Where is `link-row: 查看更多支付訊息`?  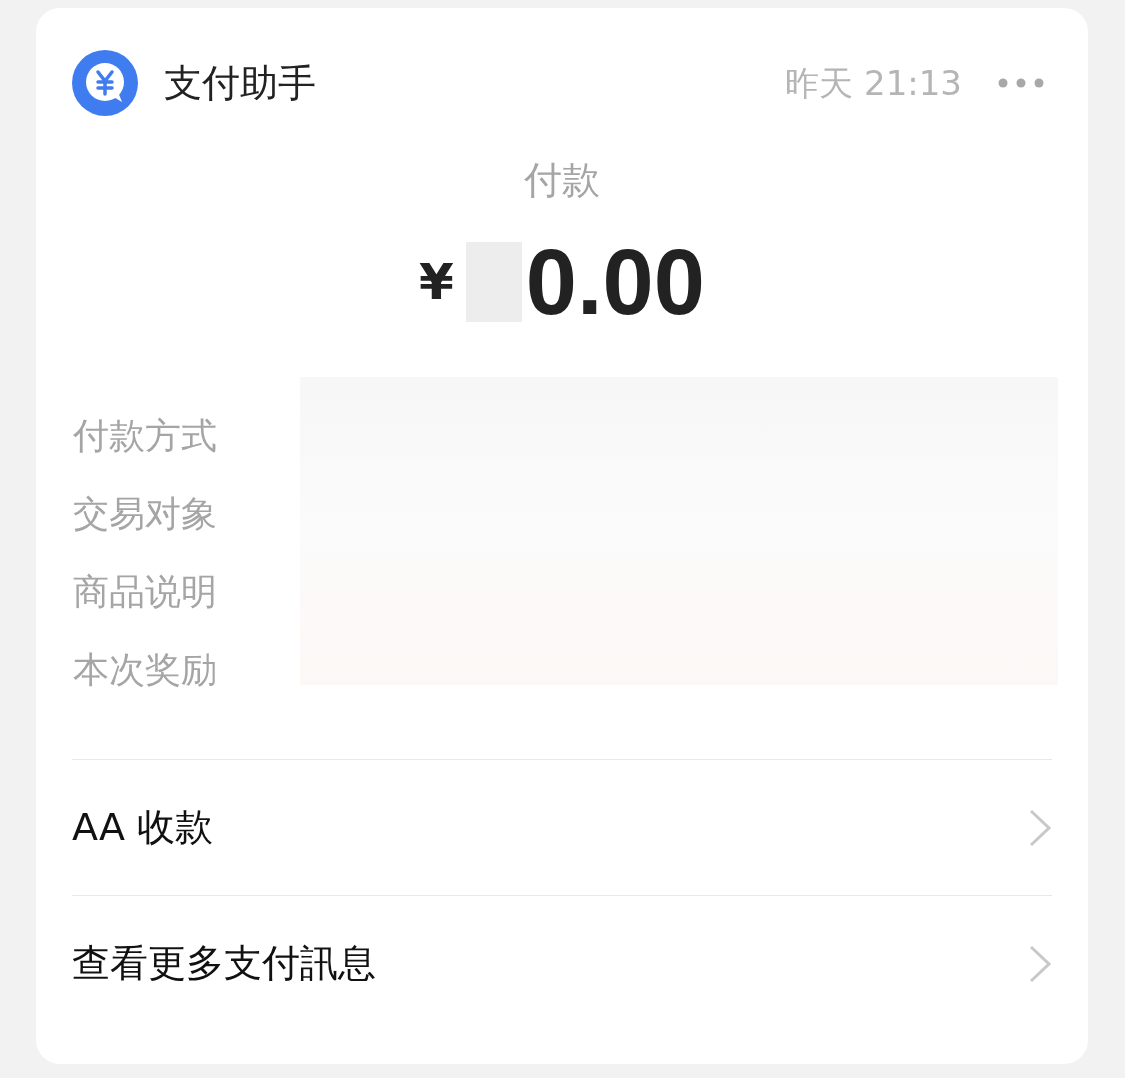 link-row: 查看更多支付訊息 is located at coordinates (562, 963).